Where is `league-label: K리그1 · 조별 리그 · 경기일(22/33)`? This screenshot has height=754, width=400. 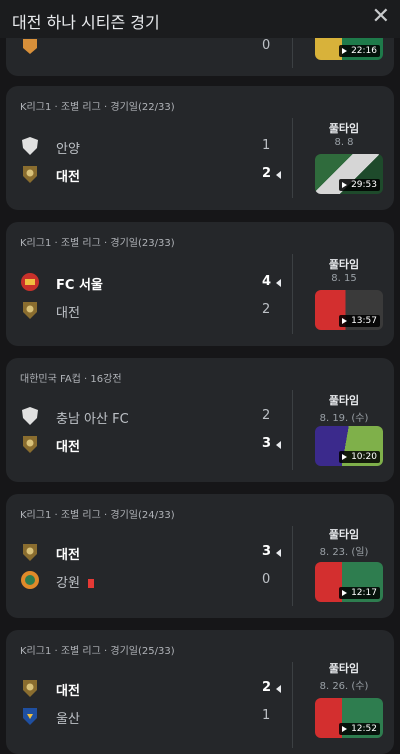 league-label: K리그1 · 조별 리그 · 경기일(22/33) is located at coordinates (97, 107).